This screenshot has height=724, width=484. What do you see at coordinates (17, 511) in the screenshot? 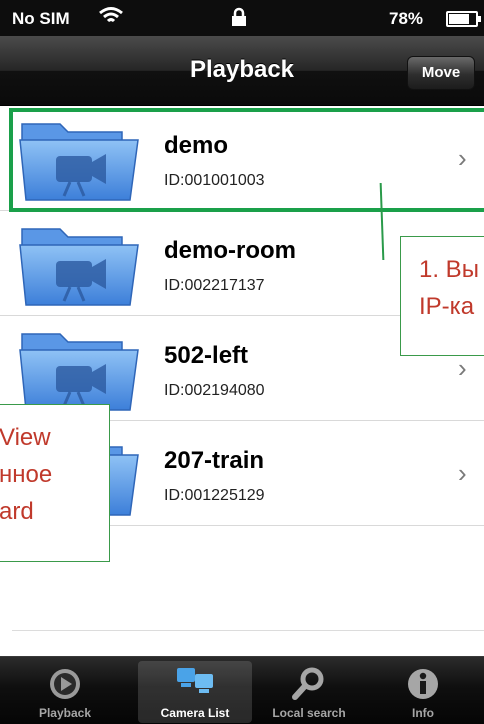
I see `callout-text: ard` at bounding box center [17, 511].